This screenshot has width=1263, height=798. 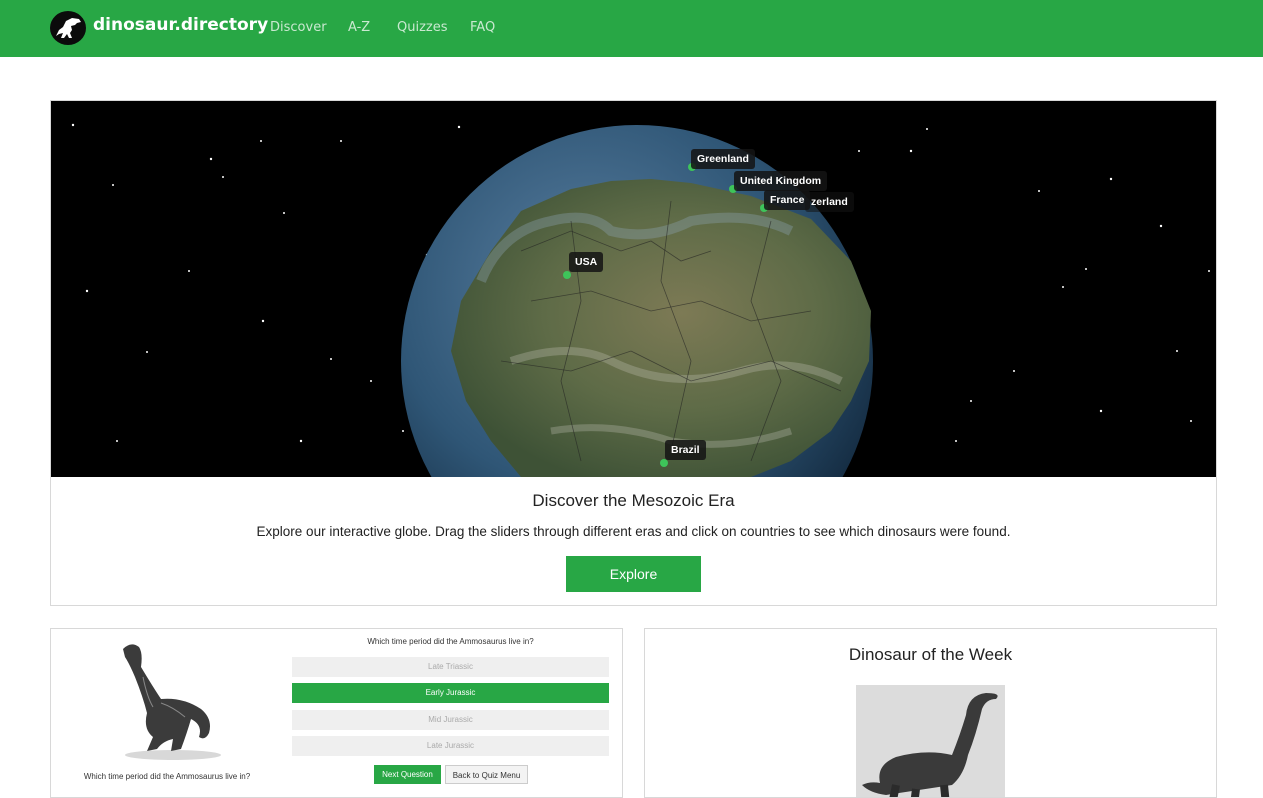 What do you see at coordinates (359, 27) in the screenshot?
I see `nav-a-z: A-Z` at bounding box center [359, 27].